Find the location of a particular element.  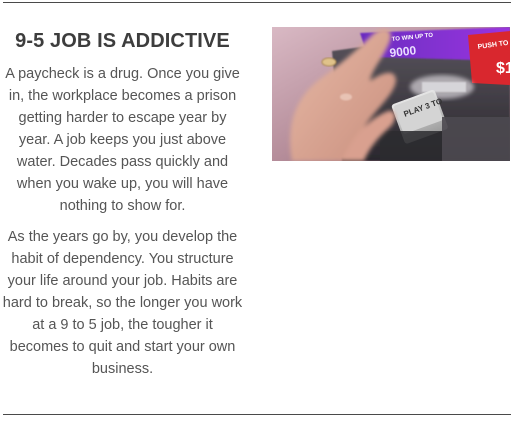

slot-machine-photo: TO WIN UP TO 9000 PUSH TO $1 PLAY 3 TO is located at coordinates (391, 94).